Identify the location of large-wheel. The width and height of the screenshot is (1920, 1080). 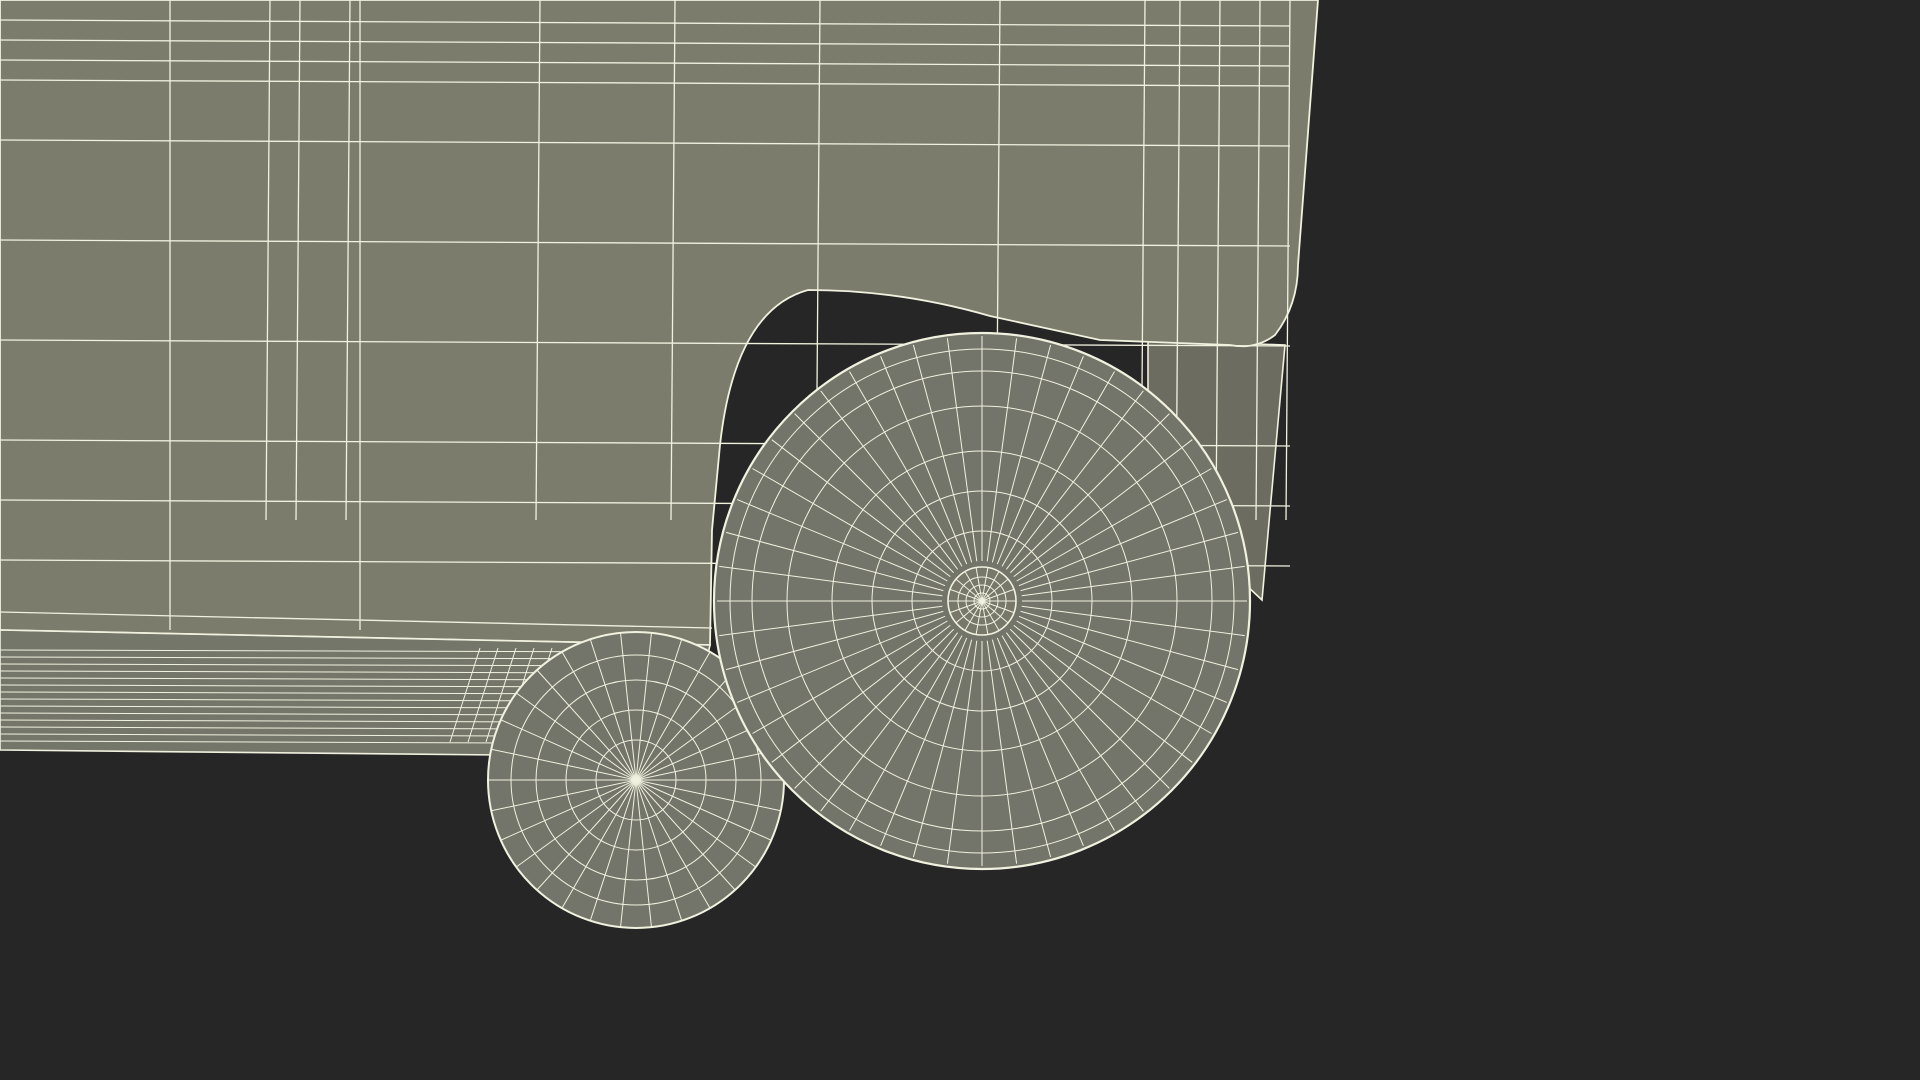
(982, 601).